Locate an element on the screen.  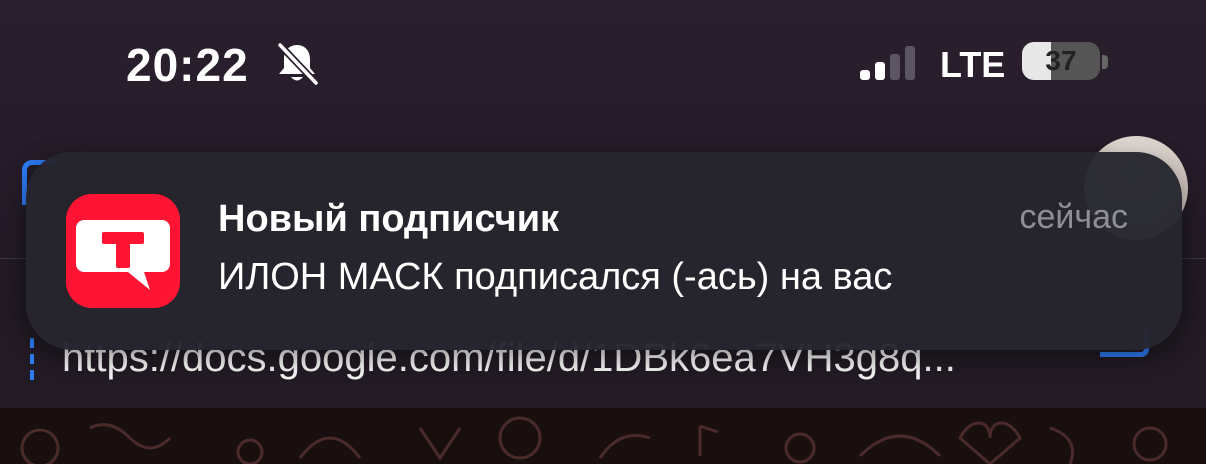
notification-title: Новый подписчик is located at coordinates (389, 219).